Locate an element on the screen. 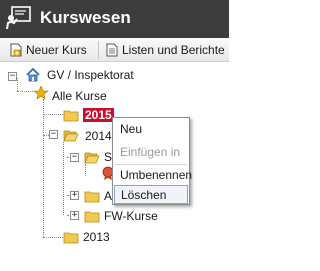 Image resolution: width=320 pixels, height=271 pixels. new-course-button: Neuer Kurs is located at coordinates (48, 50).